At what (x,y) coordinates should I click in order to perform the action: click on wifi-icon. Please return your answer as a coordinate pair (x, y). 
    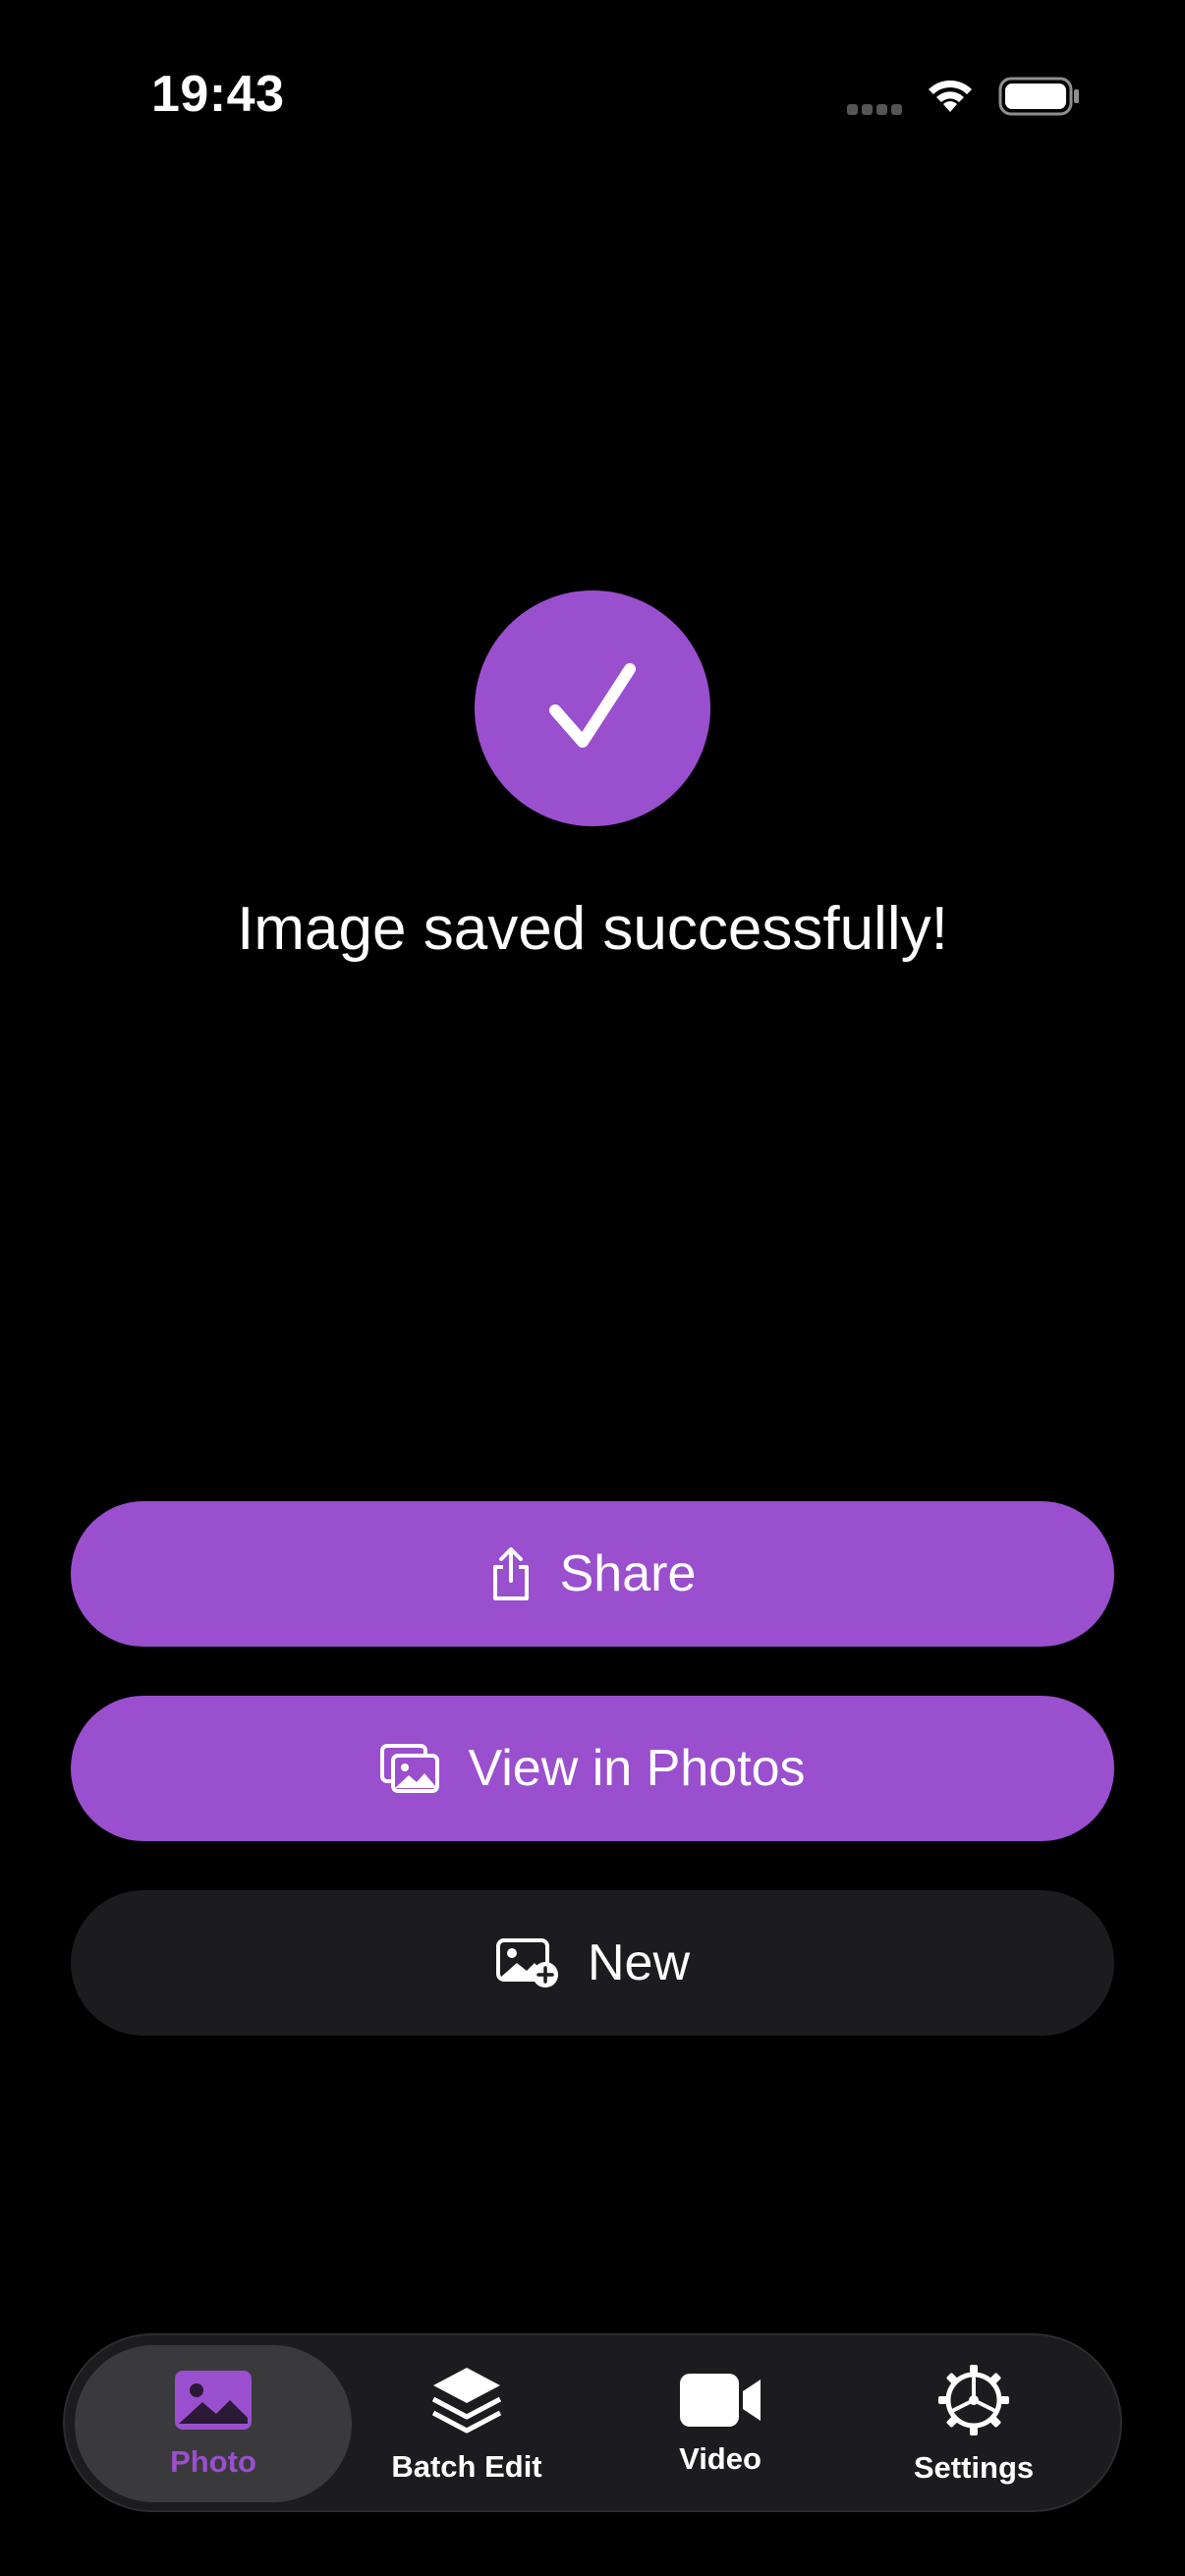
    Looking at the image, I should click on (951, 97).